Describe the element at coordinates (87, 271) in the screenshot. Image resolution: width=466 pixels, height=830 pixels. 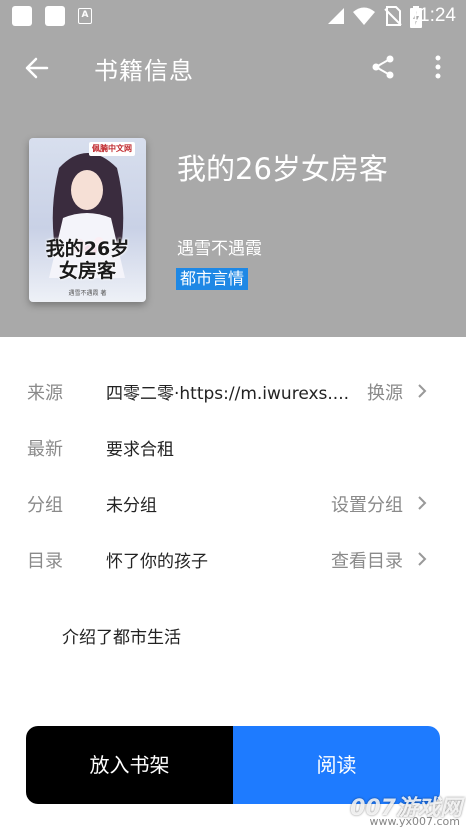
I see `cover-title-line2: 女房客` at that location.